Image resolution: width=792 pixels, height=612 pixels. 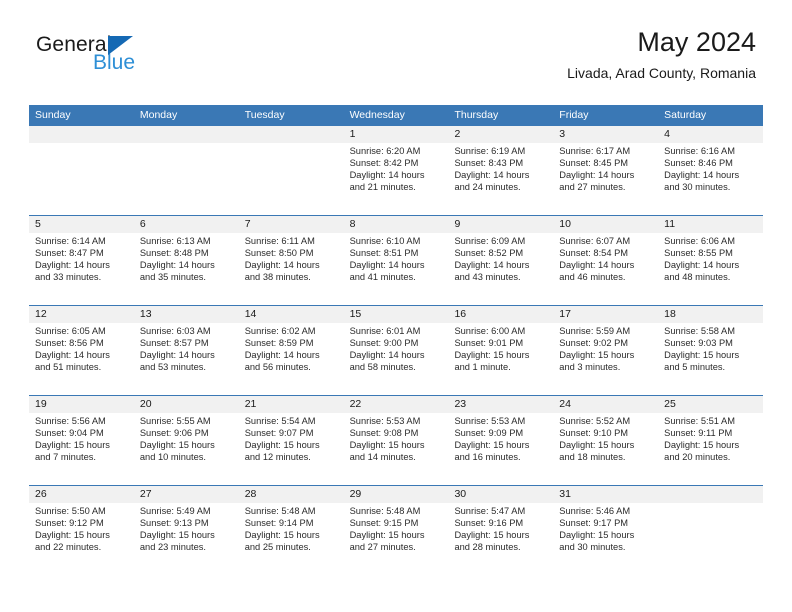 I want to click on sunrise-text: Sunrise: 6:05 AM, so click(x=70, y=331).